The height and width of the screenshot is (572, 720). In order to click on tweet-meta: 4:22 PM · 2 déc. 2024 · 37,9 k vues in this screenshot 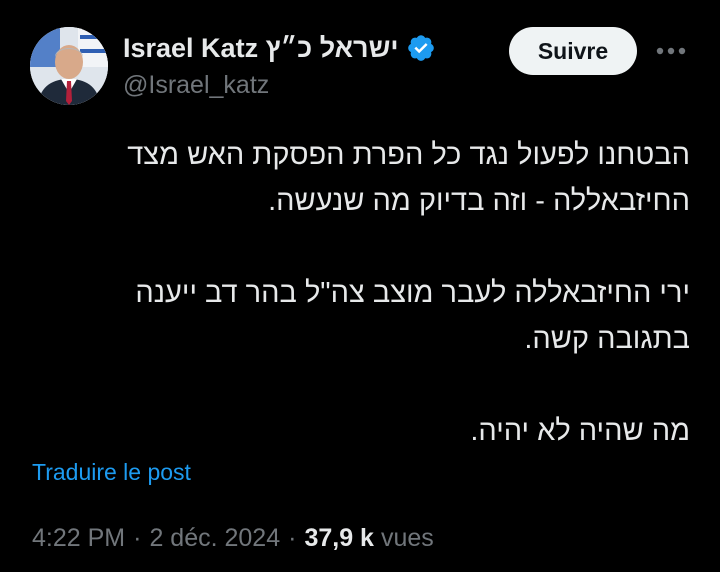, I will do `click(233, 538)`.